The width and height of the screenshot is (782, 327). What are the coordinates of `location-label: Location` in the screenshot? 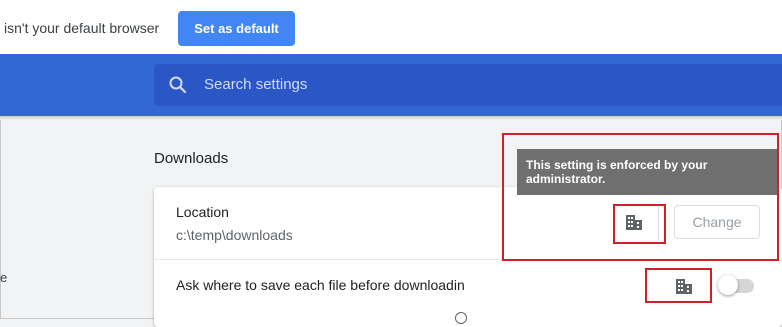 It's located at (202, 212).